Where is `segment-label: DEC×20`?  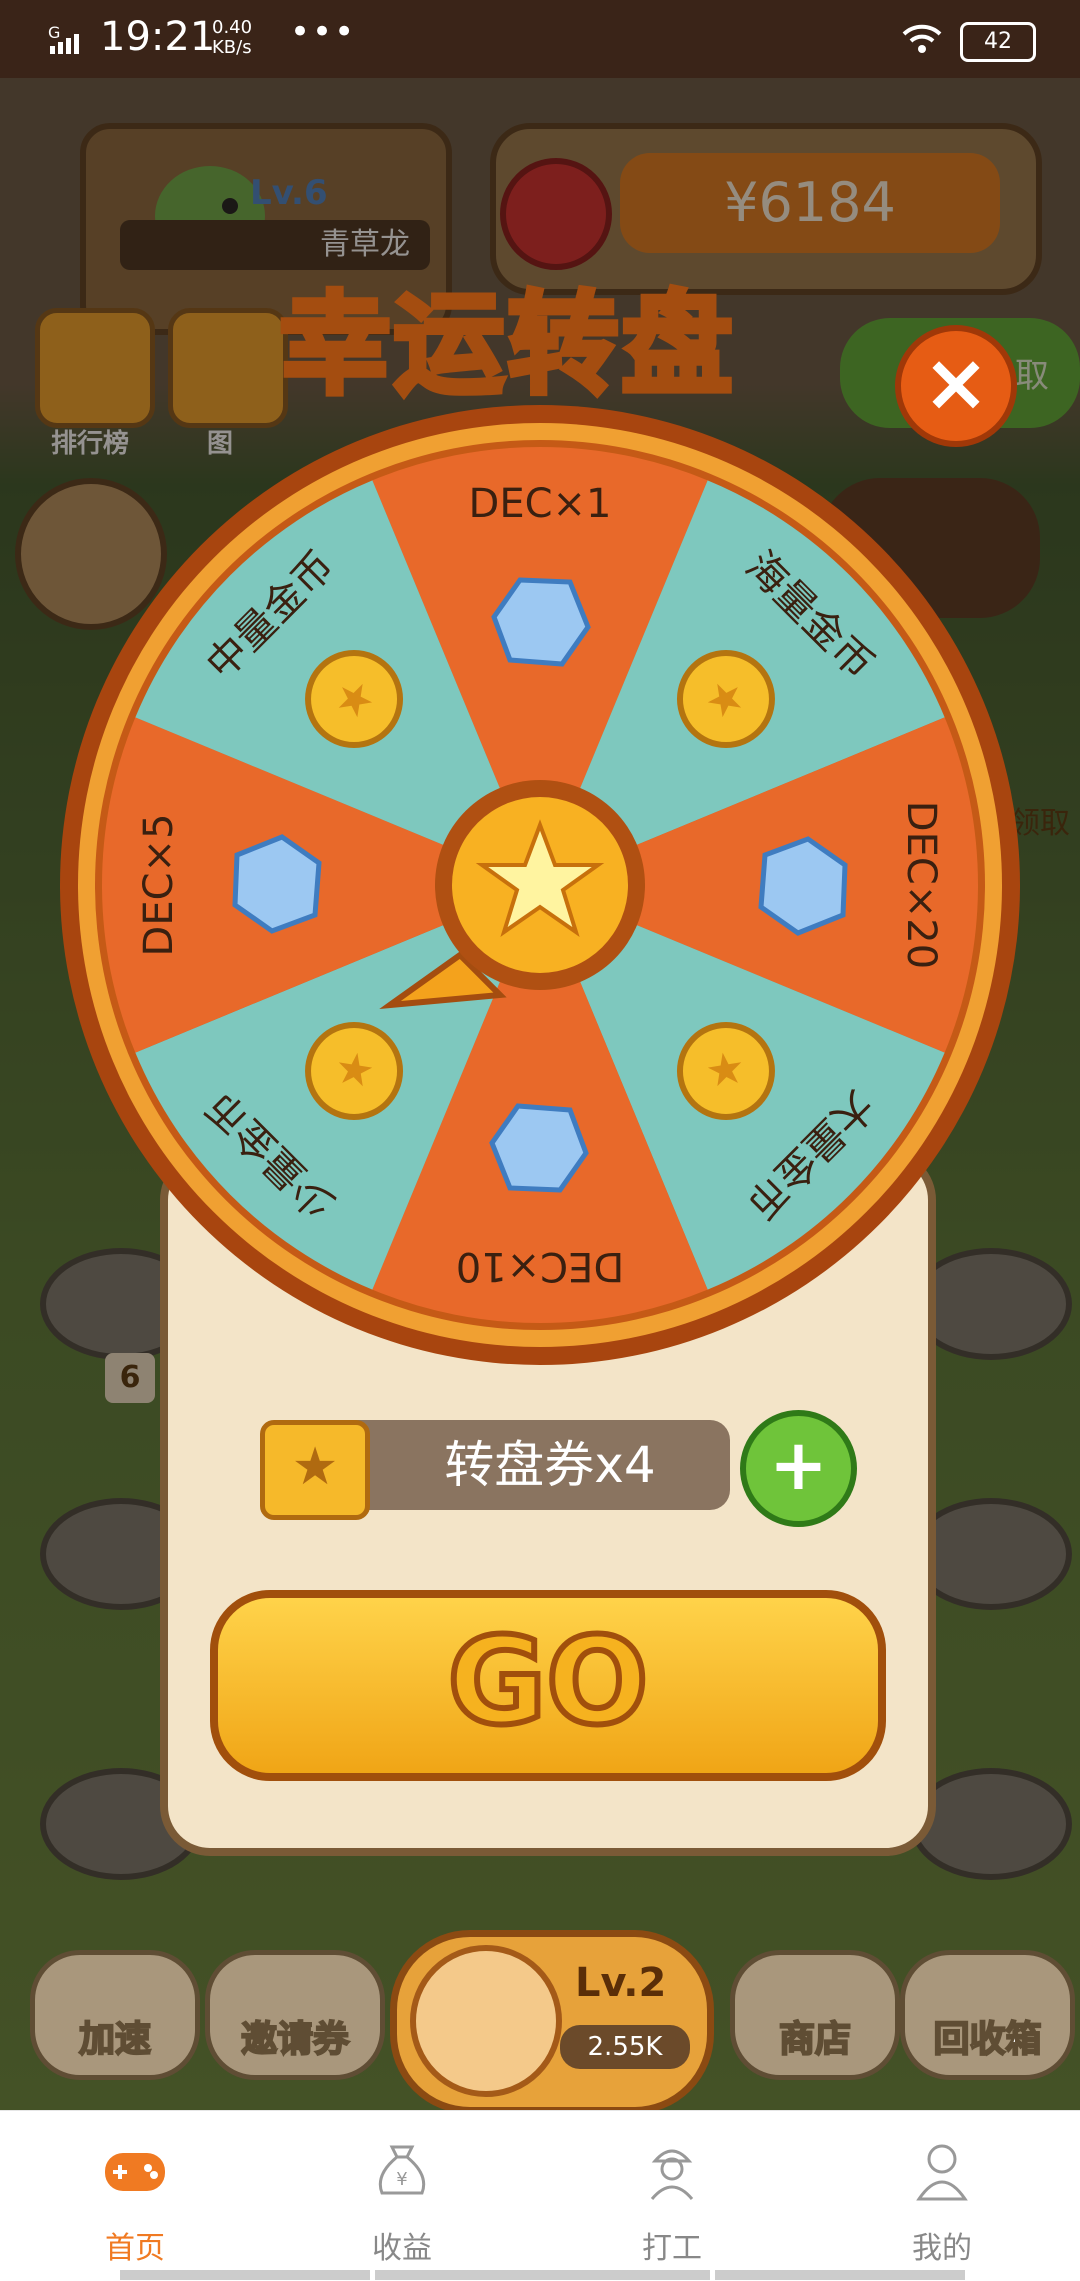
segment-label: DEC×20 is located at coordinates (921, 885).